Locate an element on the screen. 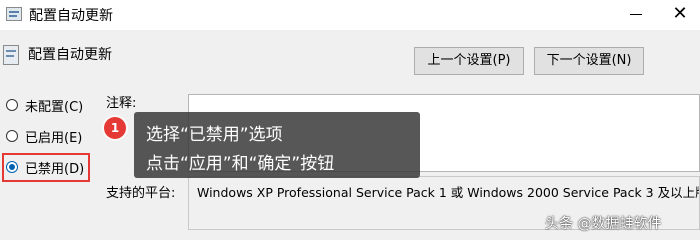 This screenshot has width=700, height=240. step-number-badge: 1 is located at coordinates (115, 128).